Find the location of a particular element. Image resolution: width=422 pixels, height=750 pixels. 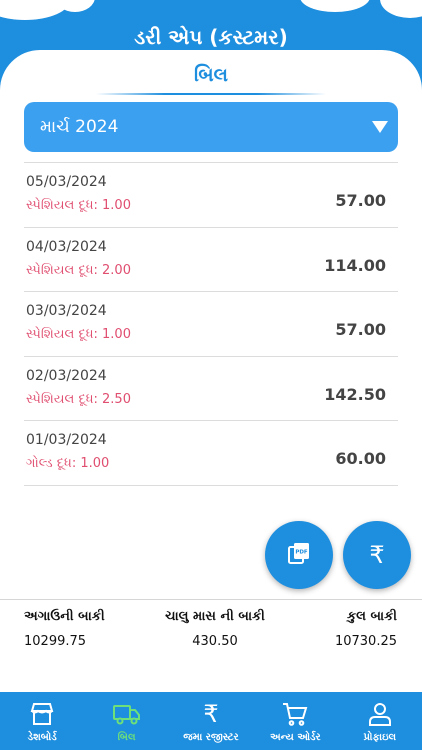

bill-date: 05/03/2024 is located at coordinates (66, 182).